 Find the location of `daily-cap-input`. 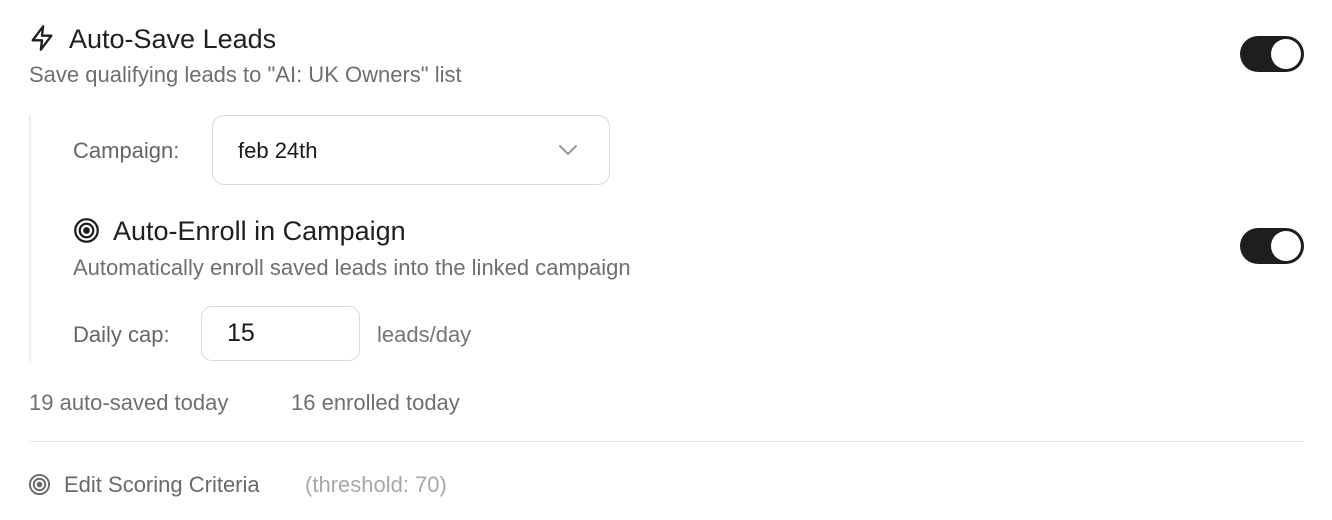

daily-cap-input is located at coordinates (280, 333).